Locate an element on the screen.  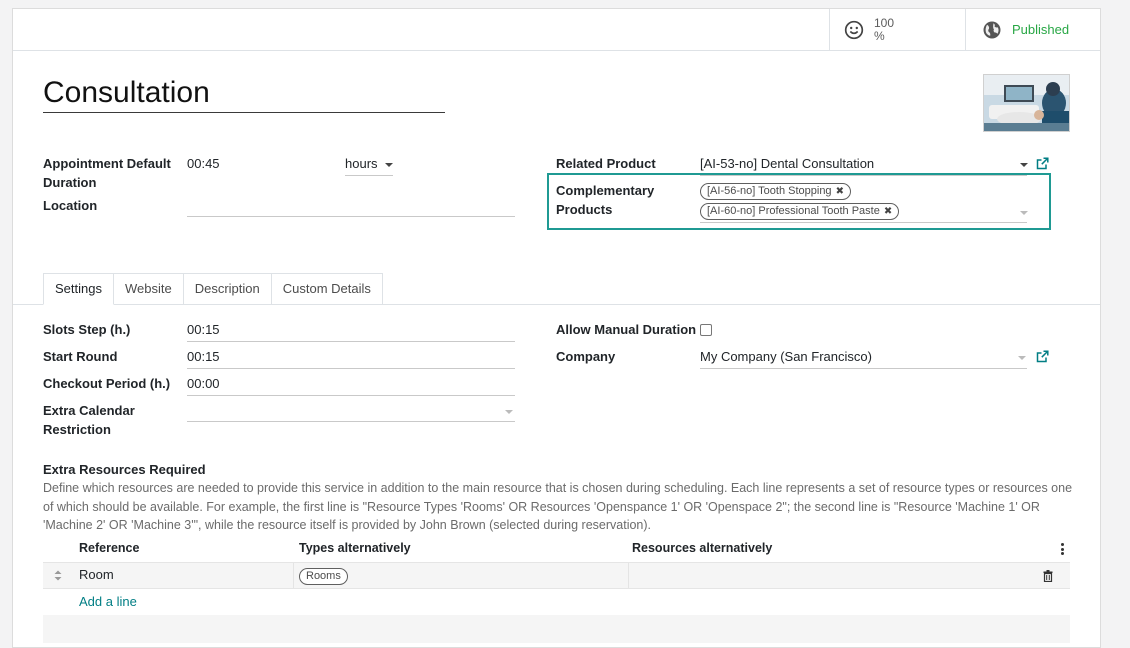
record-title: Consultation is located at coordinates (244, 93).